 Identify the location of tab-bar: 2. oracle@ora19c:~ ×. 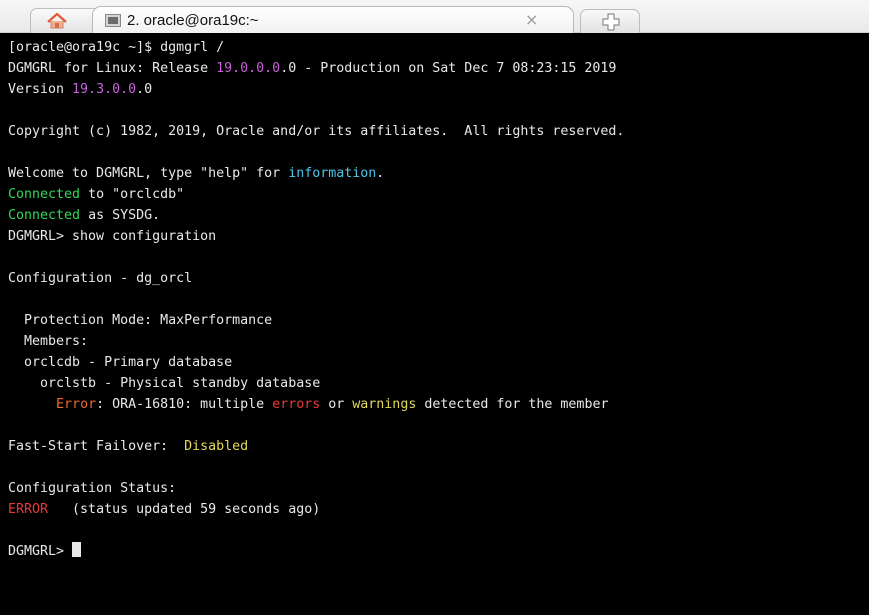
(434, 17).